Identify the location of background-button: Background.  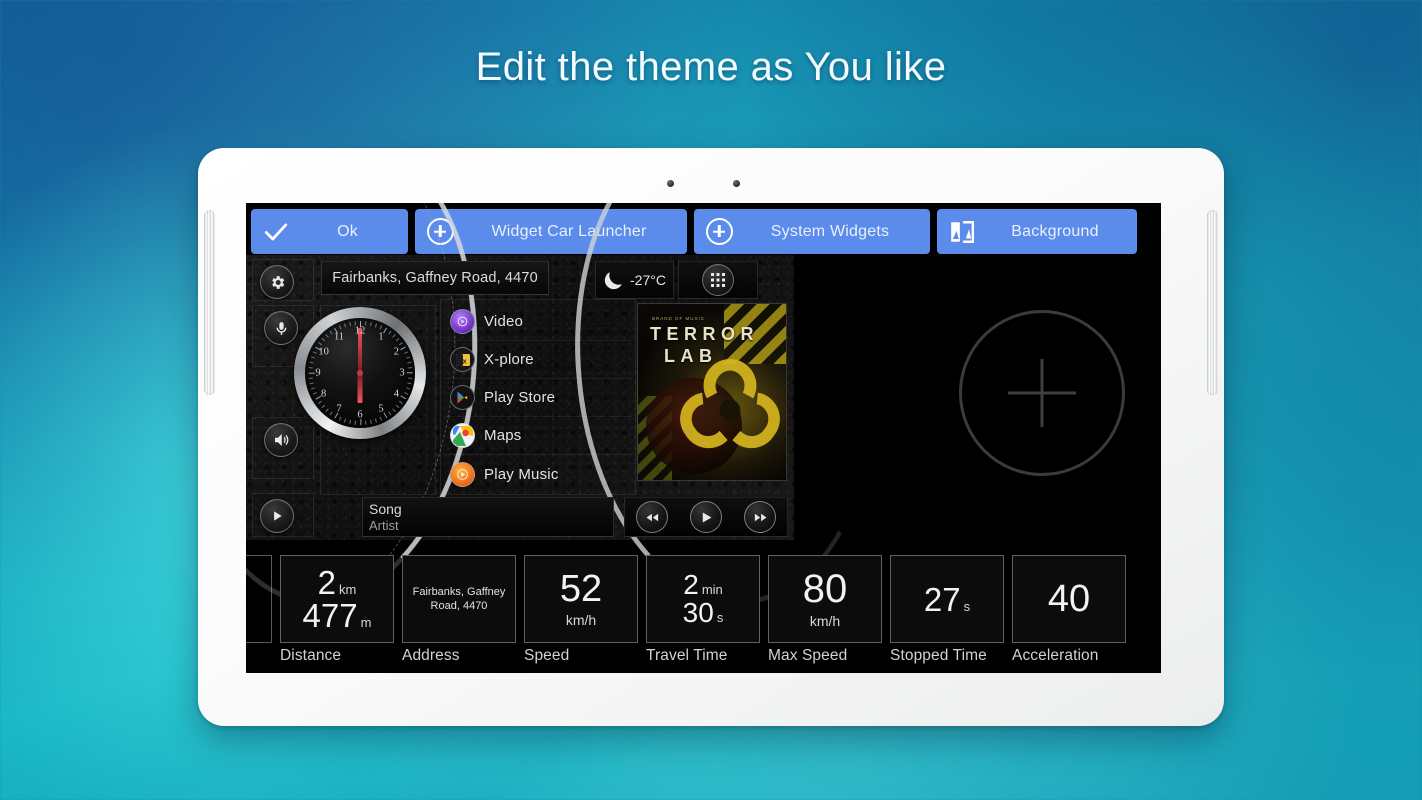
(1037, 231).